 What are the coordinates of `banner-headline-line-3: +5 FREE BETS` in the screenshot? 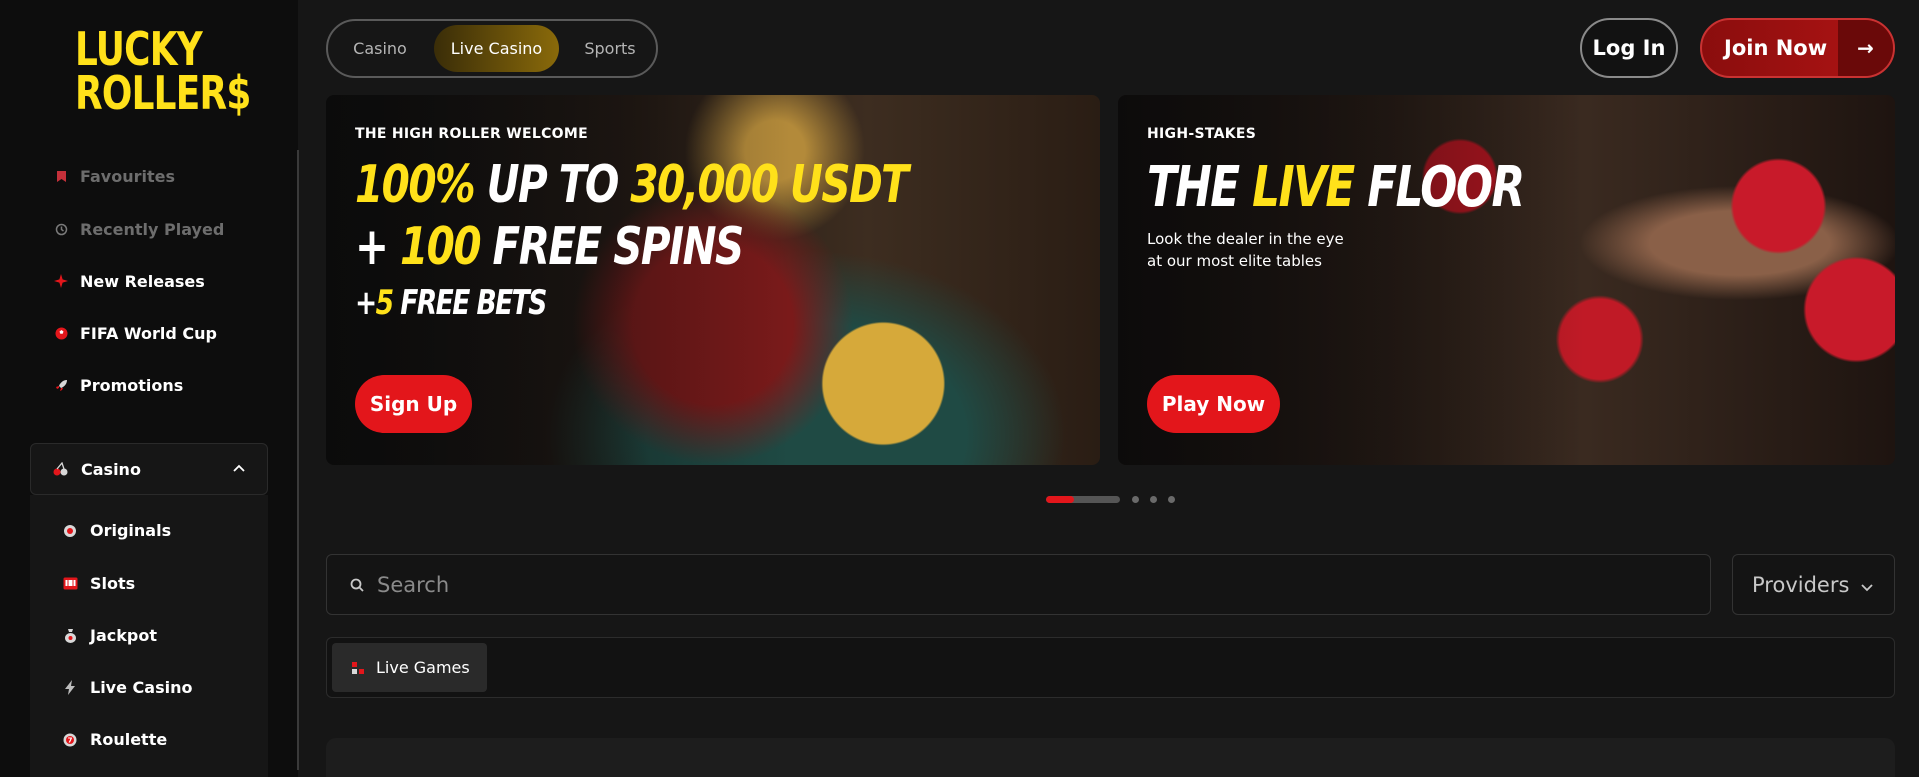 It's located at (451, 303).